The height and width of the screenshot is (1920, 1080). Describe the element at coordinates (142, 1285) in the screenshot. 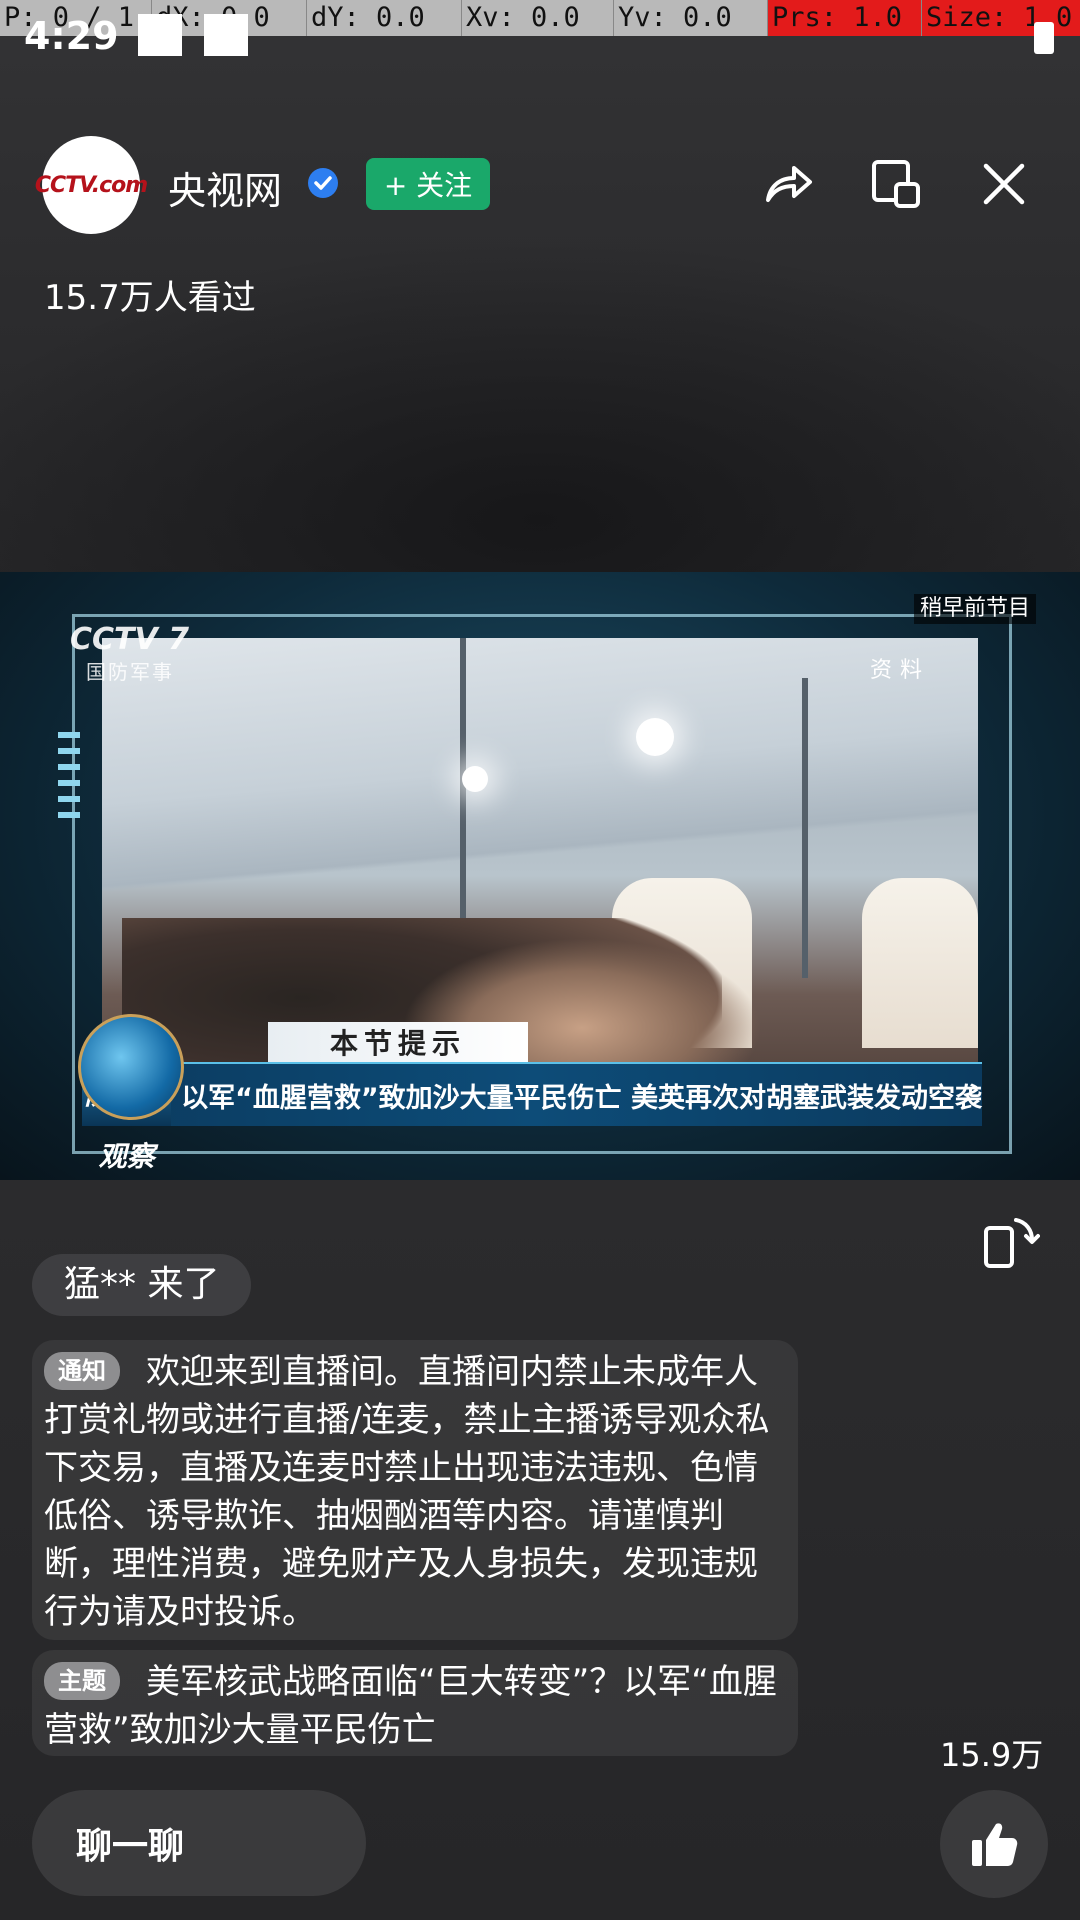

I see `user-arrival-message: 猛** 来了` at that location.